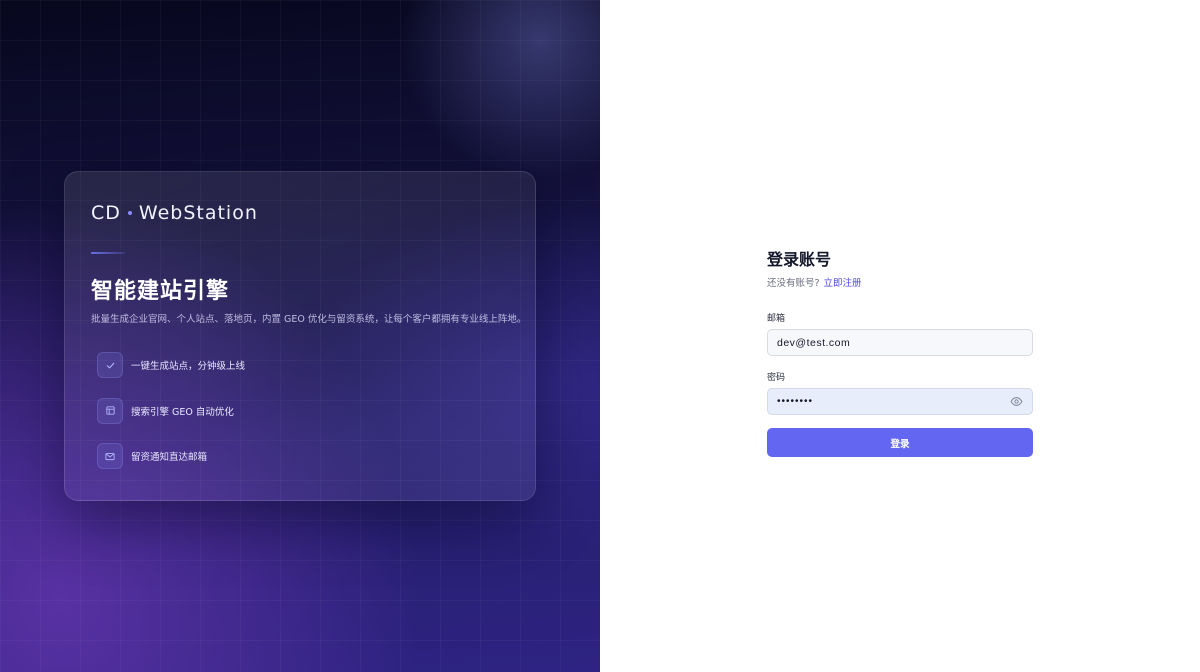 This screenshot has height=672, width=1200. I want to click on brand-dot, so click(129, 213).